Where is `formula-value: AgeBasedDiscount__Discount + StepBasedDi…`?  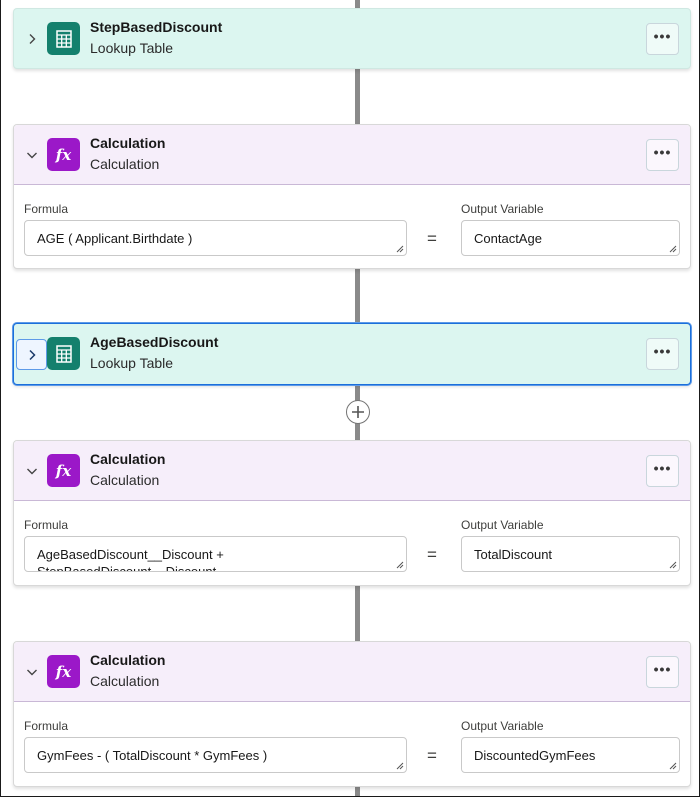 formula-value: AgeBasedDiscount__Discount + StepBasedDi… is located at coordinates (130, 559).